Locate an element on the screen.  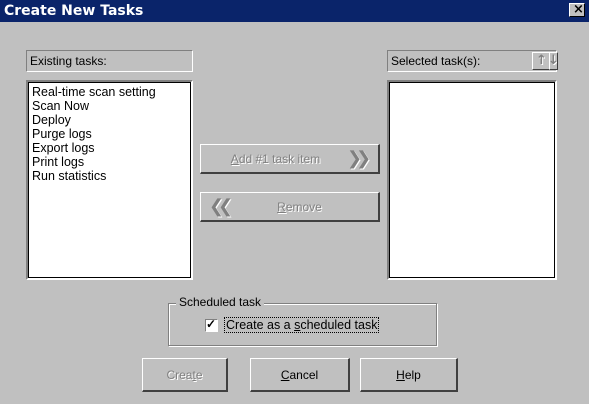
cancel-button: Cancel is located at coordinates (300, 375).